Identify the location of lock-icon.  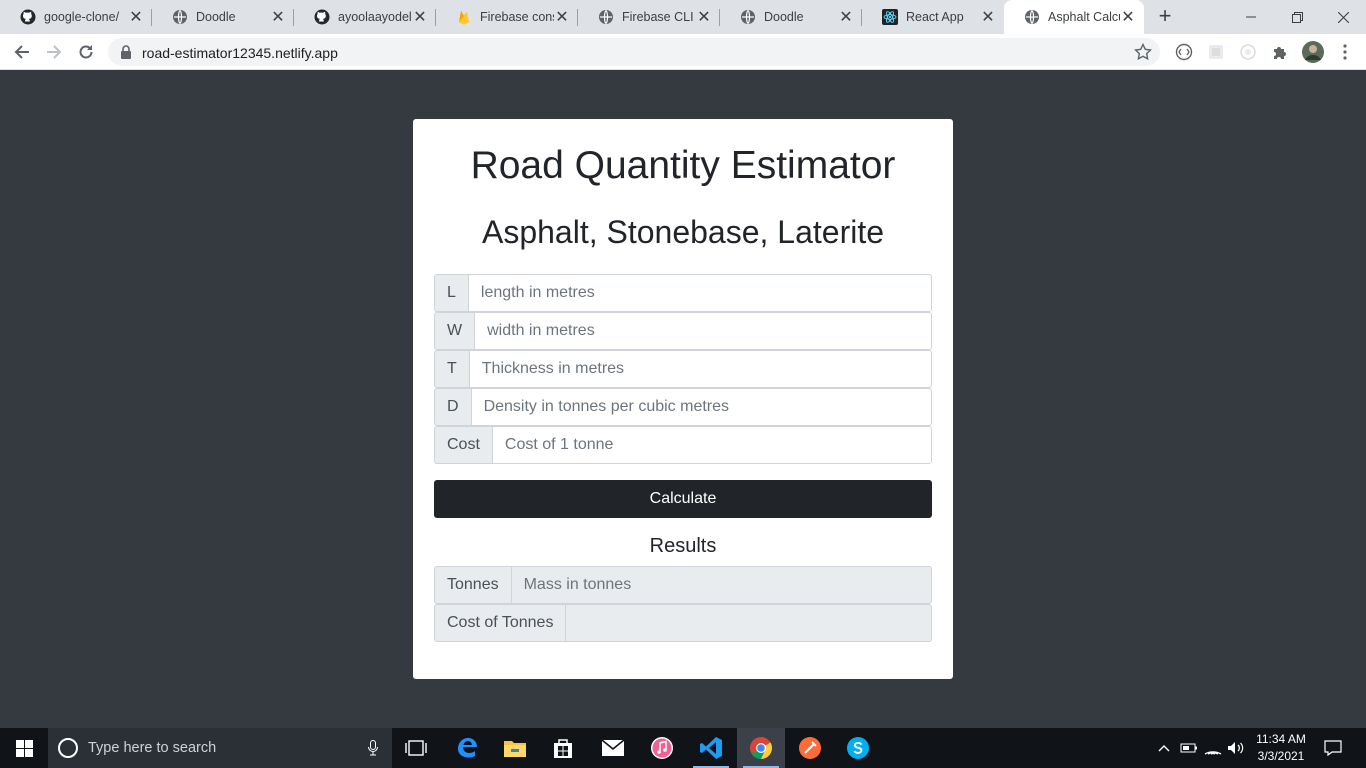
(126, 52).